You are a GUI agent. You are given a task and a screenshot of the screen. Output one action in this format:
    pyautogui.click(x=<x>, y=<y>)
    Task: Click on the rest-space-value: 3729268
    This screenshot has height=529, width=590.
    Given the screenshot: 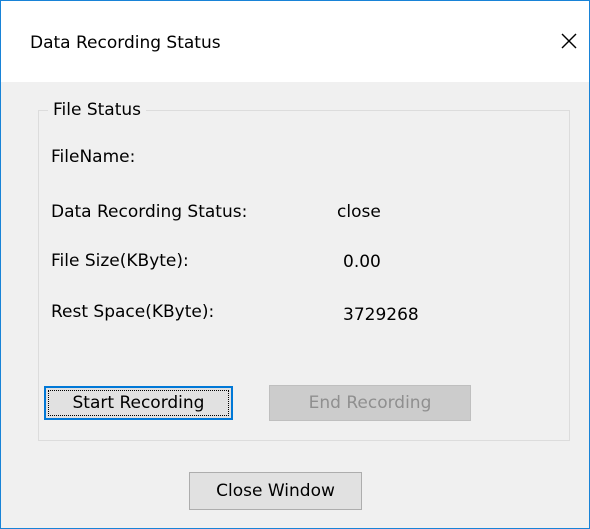 What is the action you would take?
    pyautogui.click(x=381, y=315)
    